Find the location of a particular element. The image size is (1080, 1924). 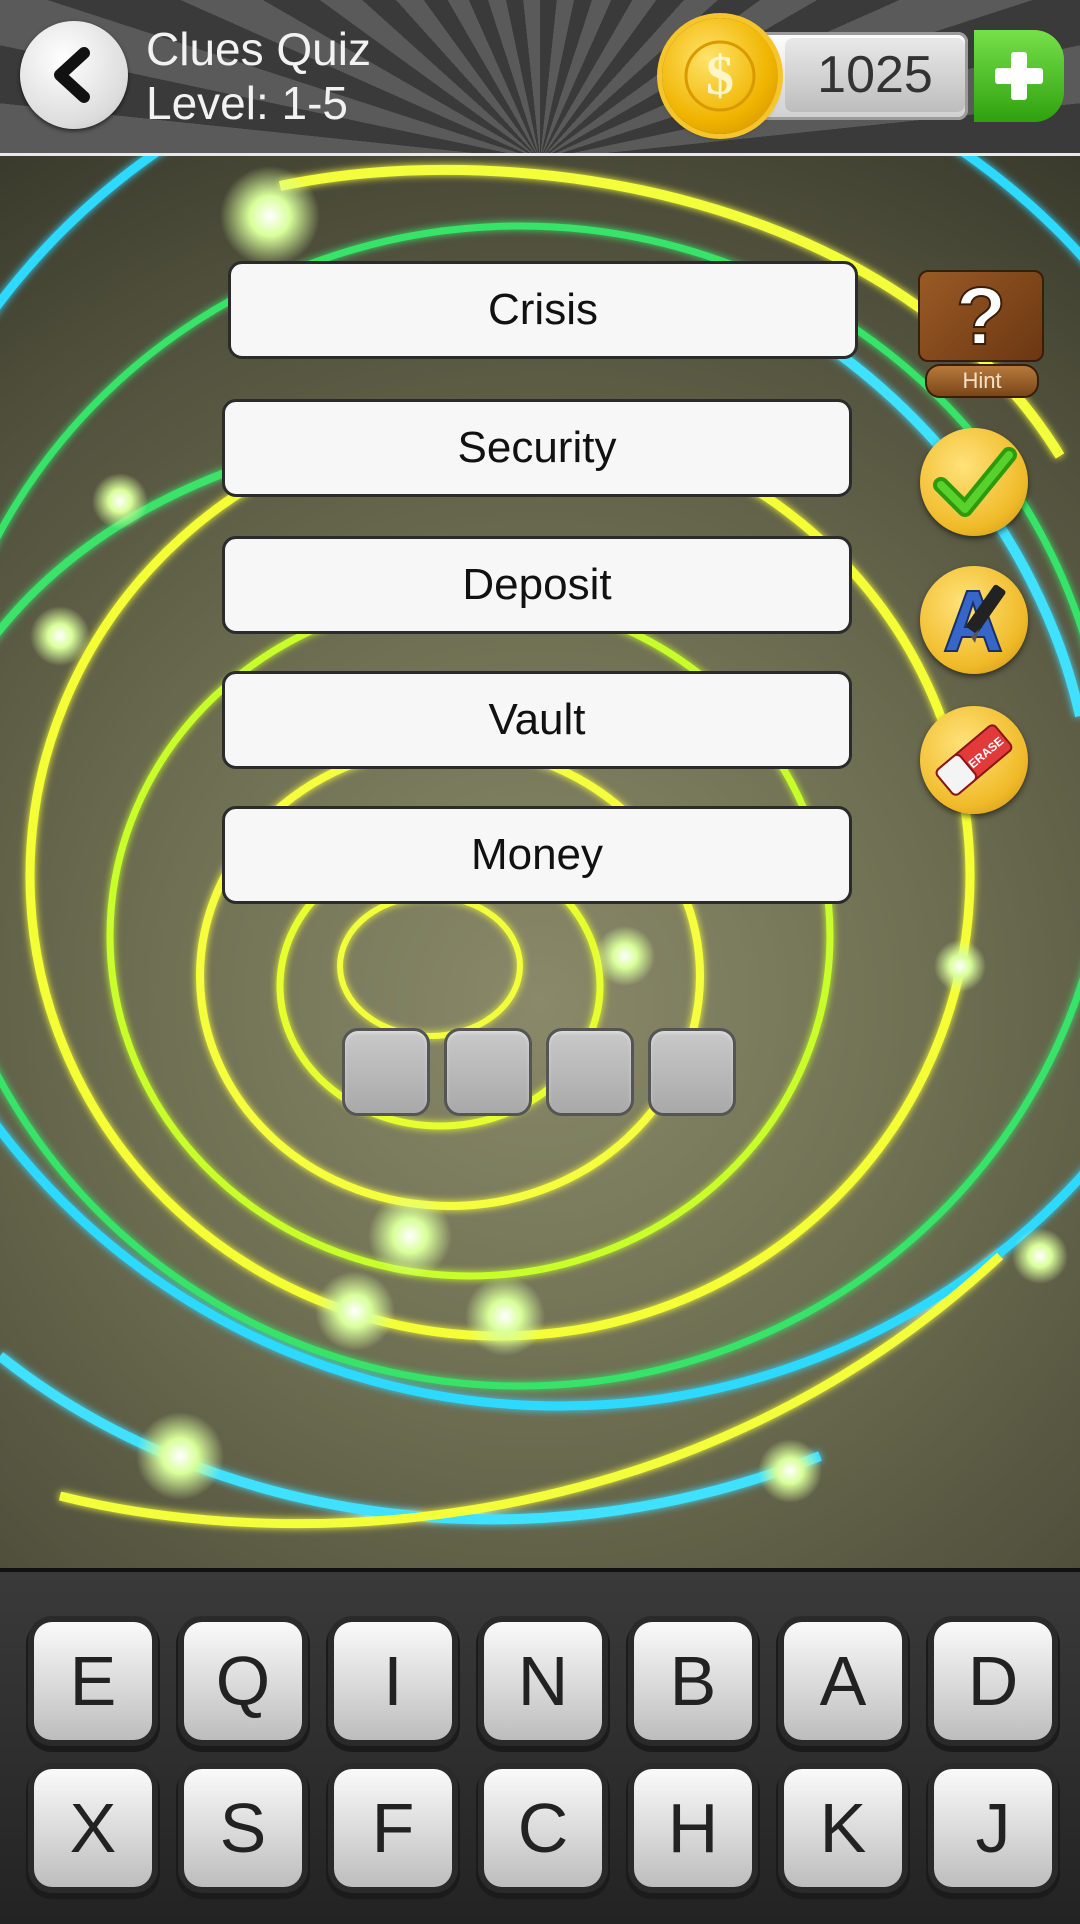

letter-key: Q is located at coordinates (243, 1681).